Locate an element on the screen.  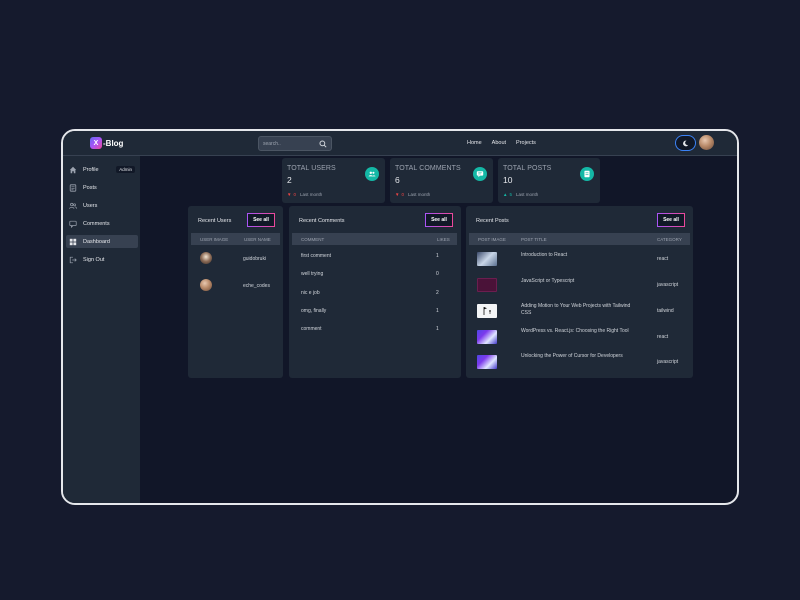
sidebar-item-label: Dashboard is located at coordinates (96, 241).